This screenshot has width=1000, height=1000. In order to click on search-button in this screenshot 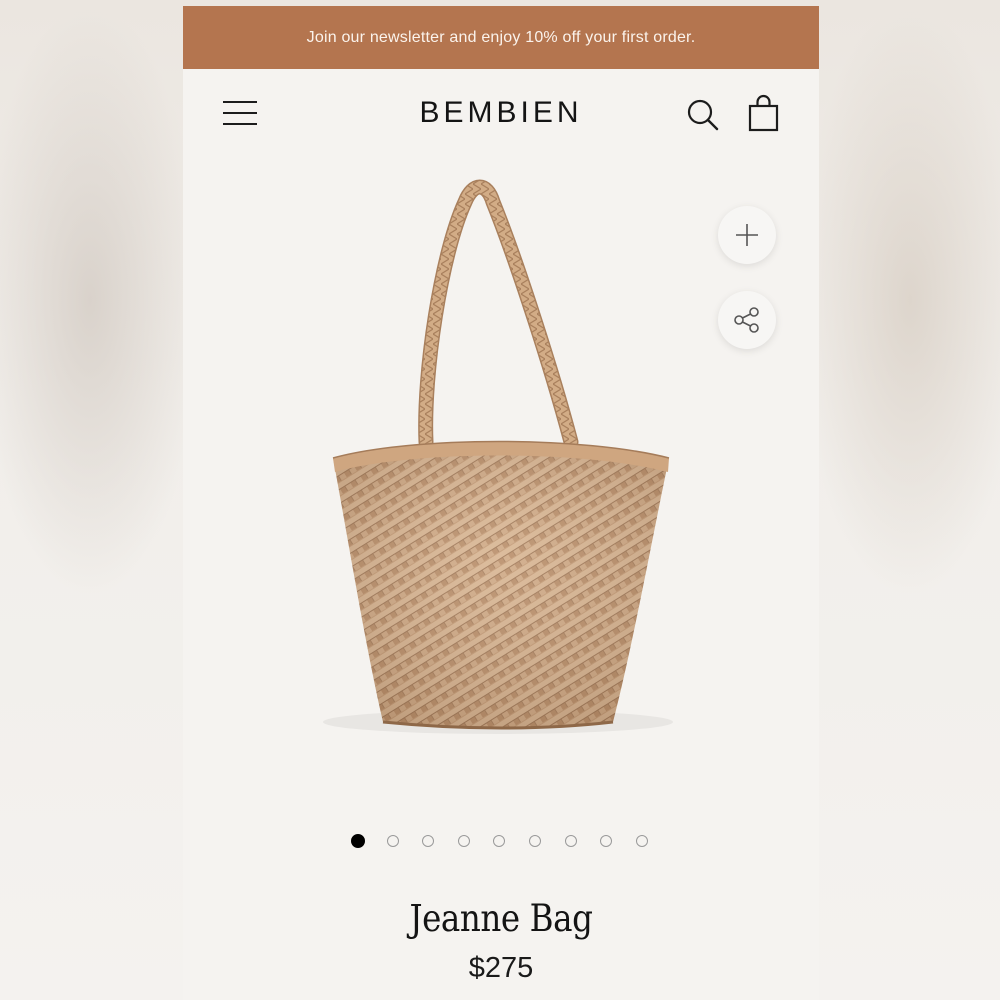, I will do `click(703, 115)`.